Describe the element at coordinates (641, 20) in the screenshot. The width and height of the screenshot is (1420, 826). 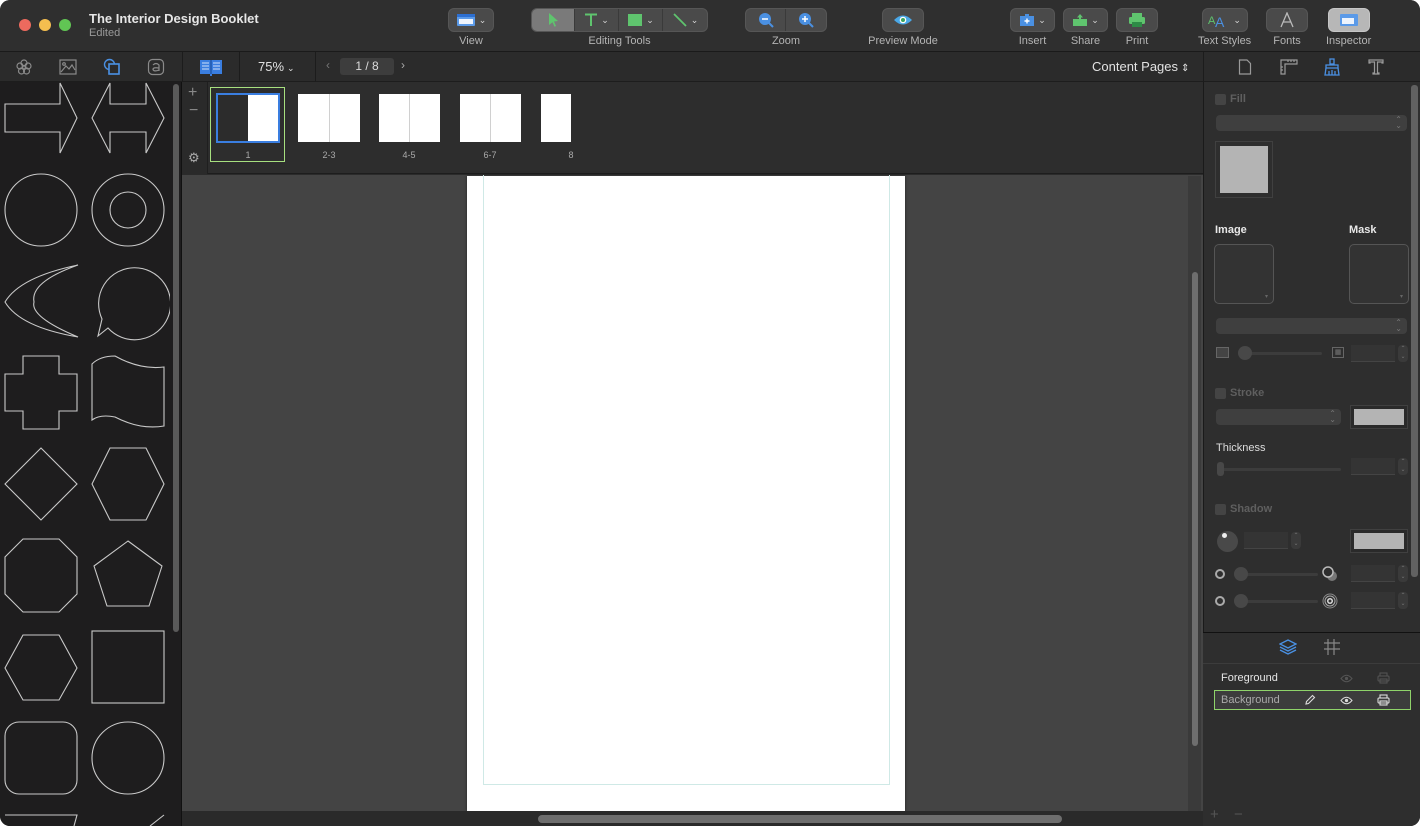
I see `shape-tool-button: ⌄` at that location.